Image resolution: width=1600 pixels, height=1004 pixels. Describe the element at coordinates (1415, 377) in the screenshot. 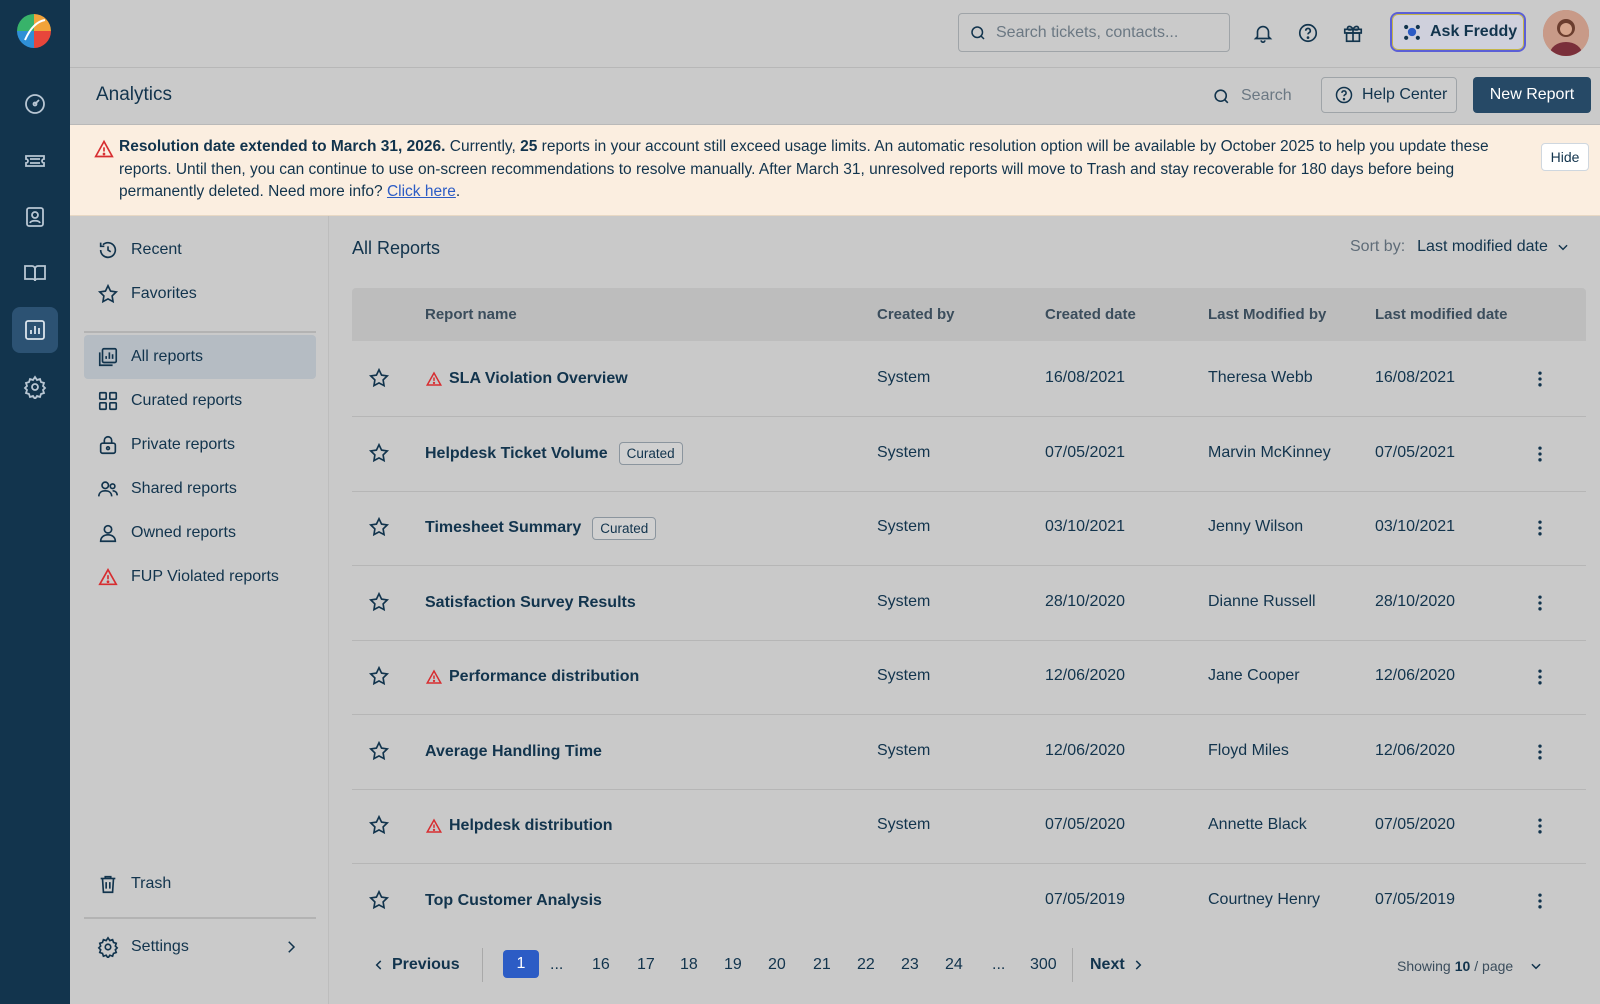

I see `last-modified-date-cell: 16/08/2021` at that location.